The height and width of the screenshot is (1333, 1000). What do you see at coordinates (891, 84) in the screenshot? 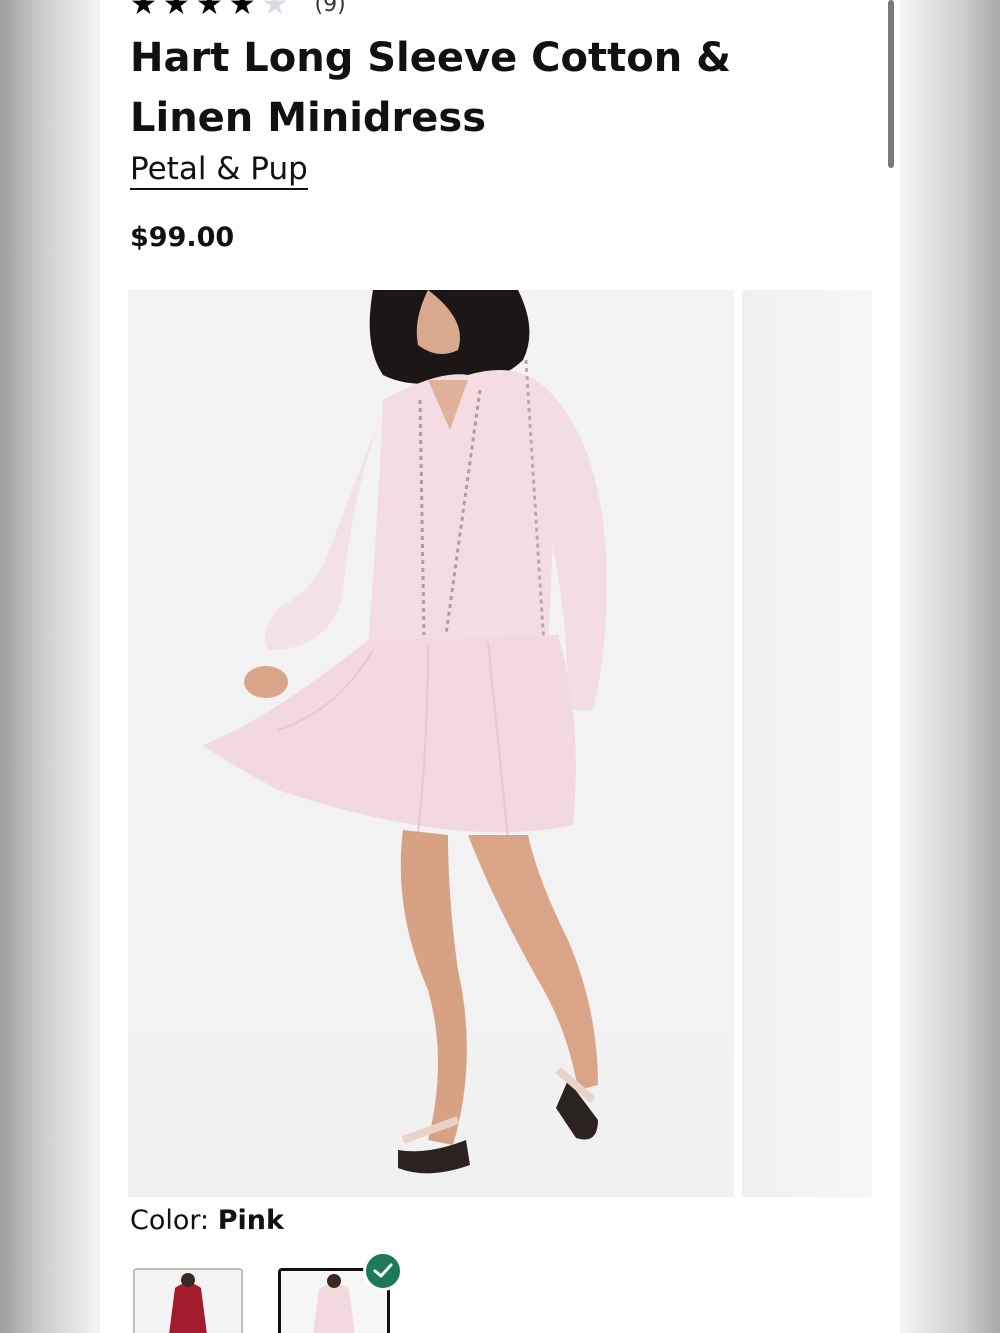
I see `scrollbar` at bounding box center [891, 84].